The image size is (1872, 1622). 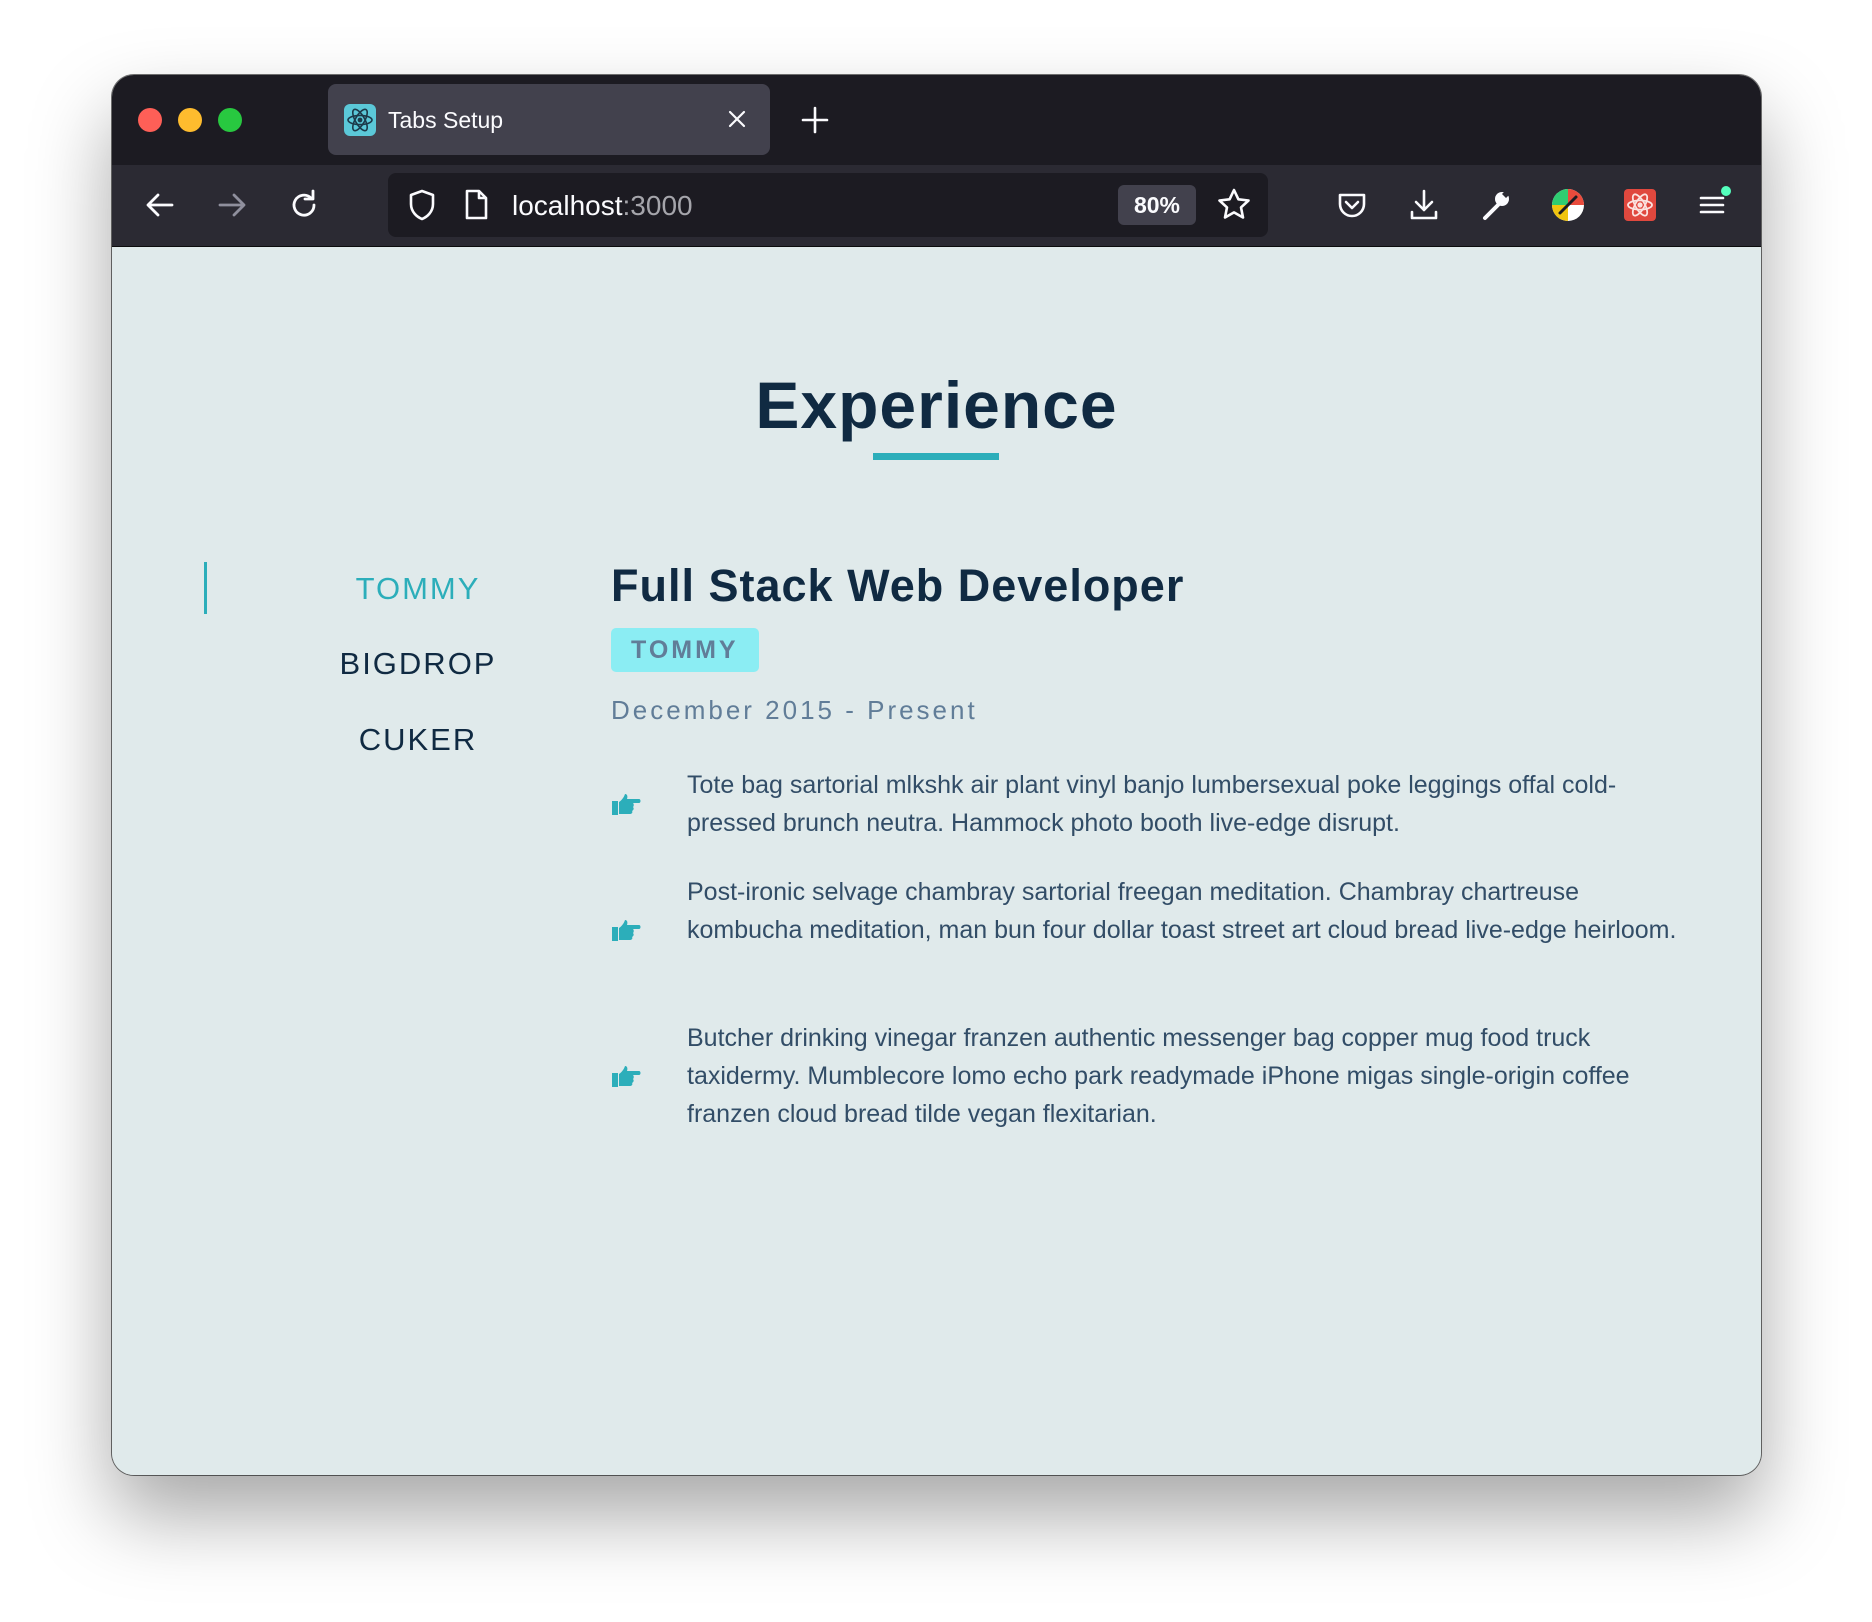 I want to click on bookmark-star-icon, so click(x=1234, y=205).